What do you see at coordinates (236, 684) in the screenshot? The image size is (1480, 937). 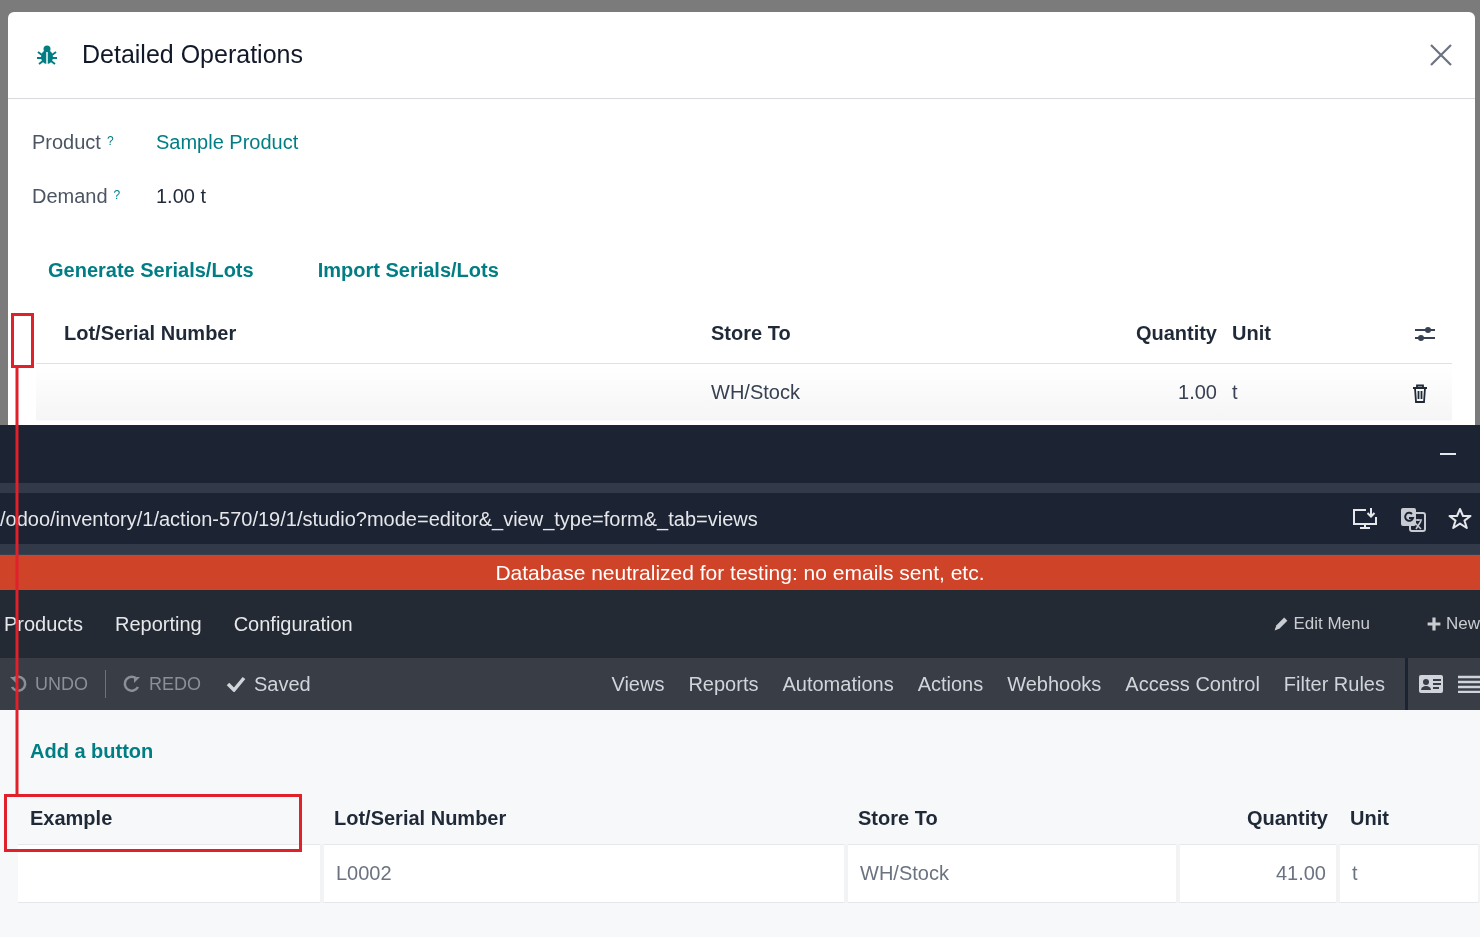 I see `check-icon` at bounding box center [236, 684].